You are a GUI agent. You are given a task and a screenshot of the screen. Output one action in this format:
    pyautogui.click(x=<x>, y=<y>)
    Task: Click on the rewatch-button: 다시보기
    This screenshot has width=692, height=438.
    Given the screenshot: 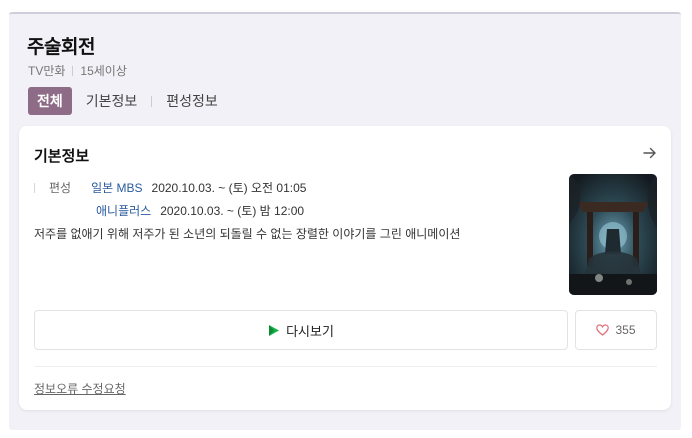 What is the action you would take?
    pyautogui.click(x=301, y=330)
    